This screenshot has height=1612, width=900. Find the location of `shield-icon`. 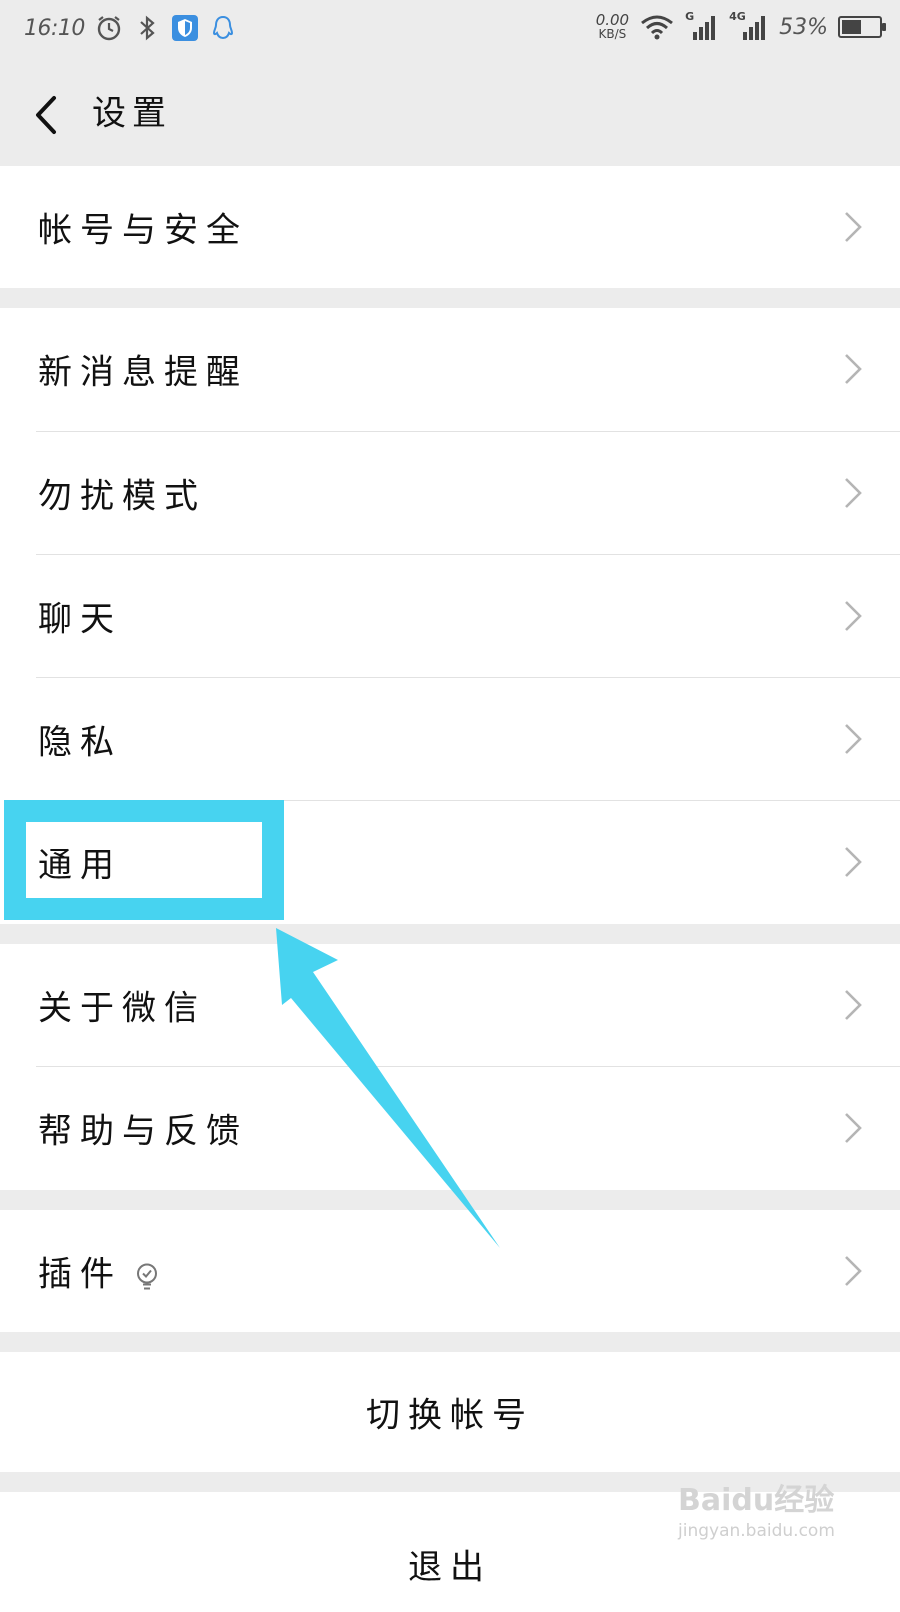

shield-icon is located at coordinates (184, 28).